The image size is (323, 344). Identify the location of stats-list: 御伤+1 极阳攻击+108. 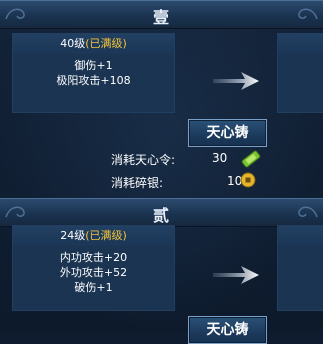
(93, 71).